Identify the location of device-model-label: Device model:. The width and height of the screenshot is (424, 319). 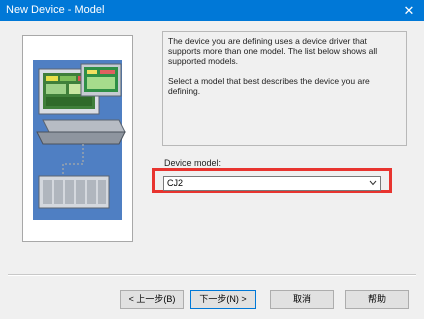
(193, 163).